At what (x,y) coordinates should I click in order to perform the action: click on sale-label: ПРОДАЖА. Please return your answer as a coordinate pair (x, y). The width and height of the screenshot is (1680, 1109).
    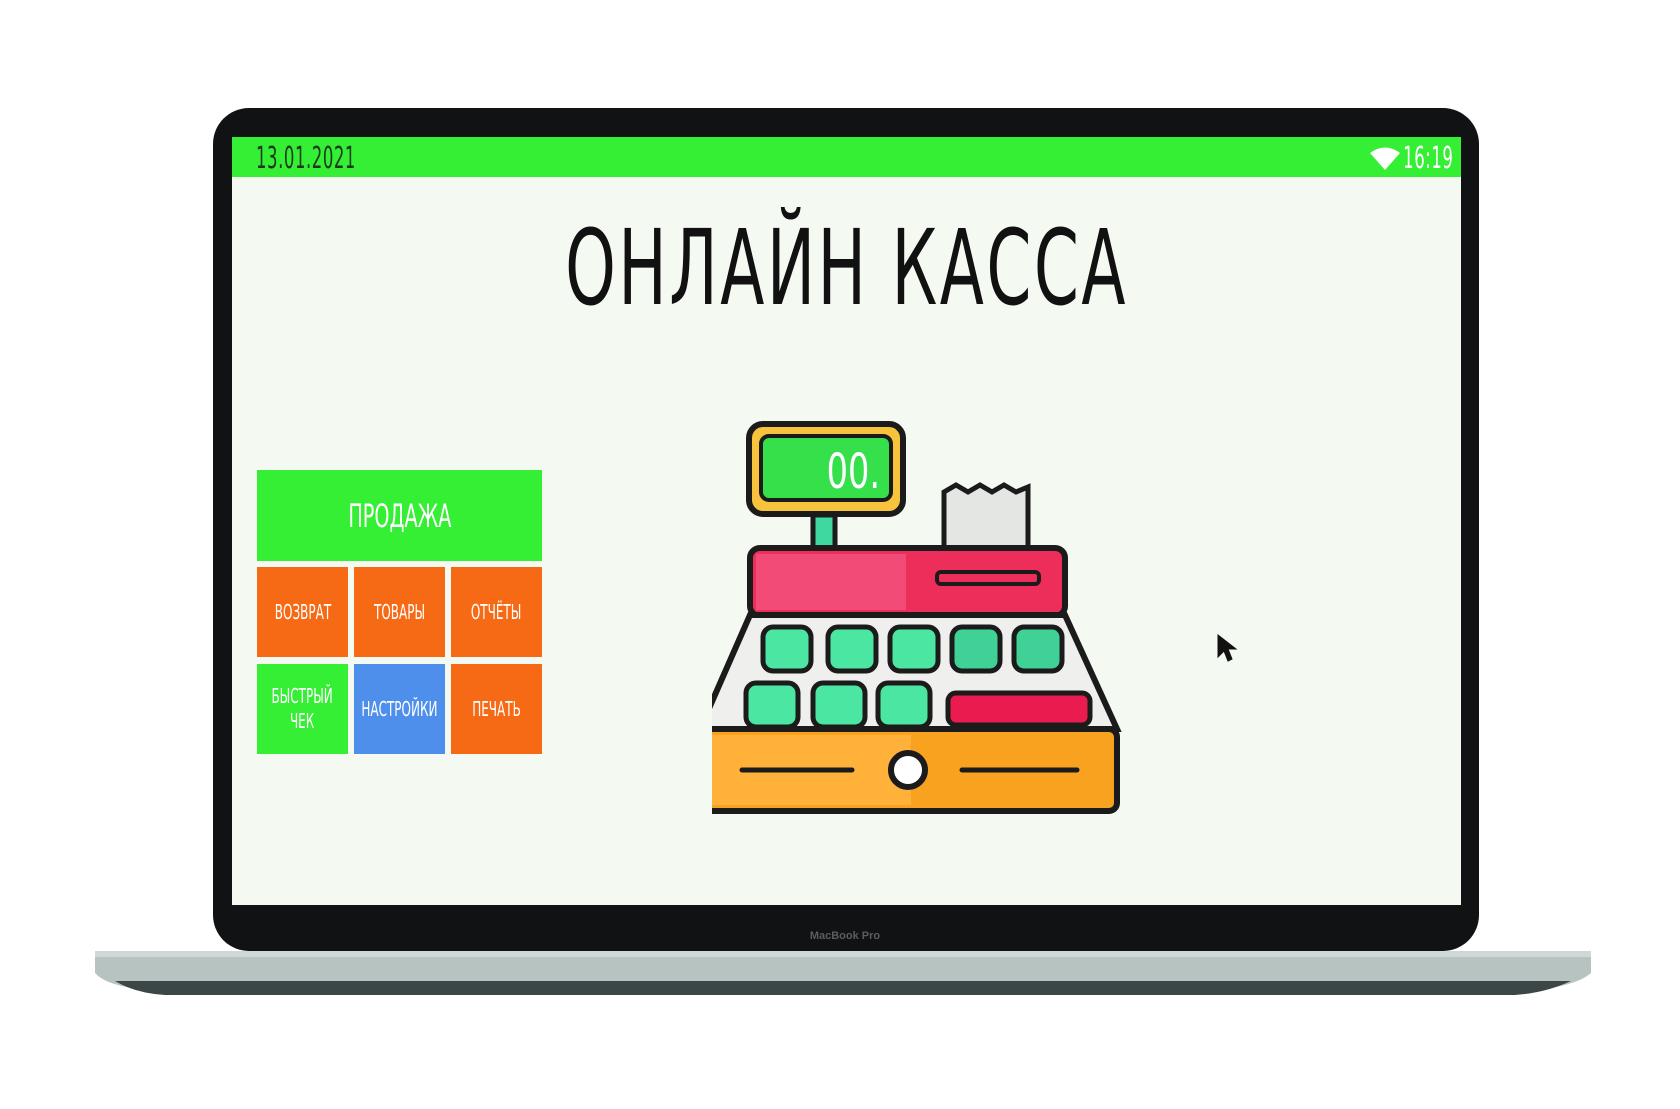
    Looking at the image, I should click on (399, 515).